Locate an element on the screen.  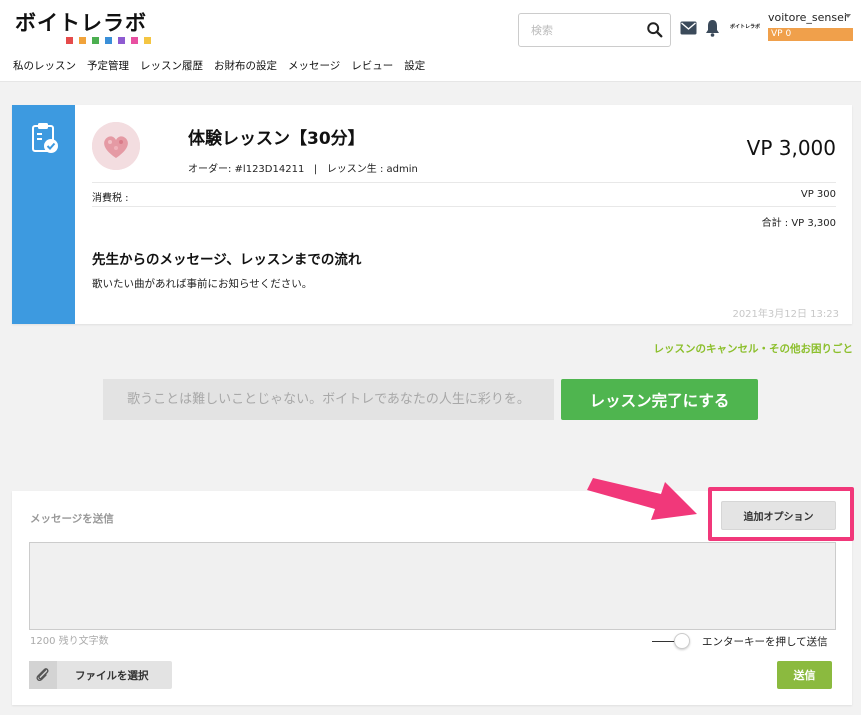
search-box is located at coordinates (594, 30).